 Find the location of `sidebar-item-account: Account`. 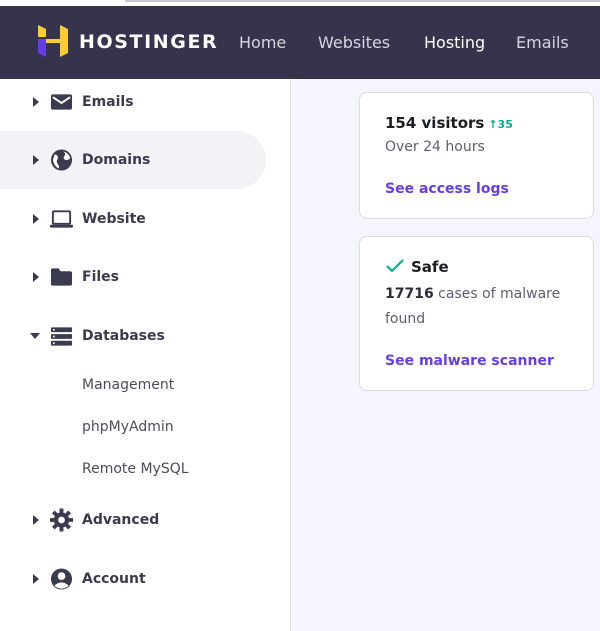

sidebar-item-account: Account is located at coordinates (133, 579).